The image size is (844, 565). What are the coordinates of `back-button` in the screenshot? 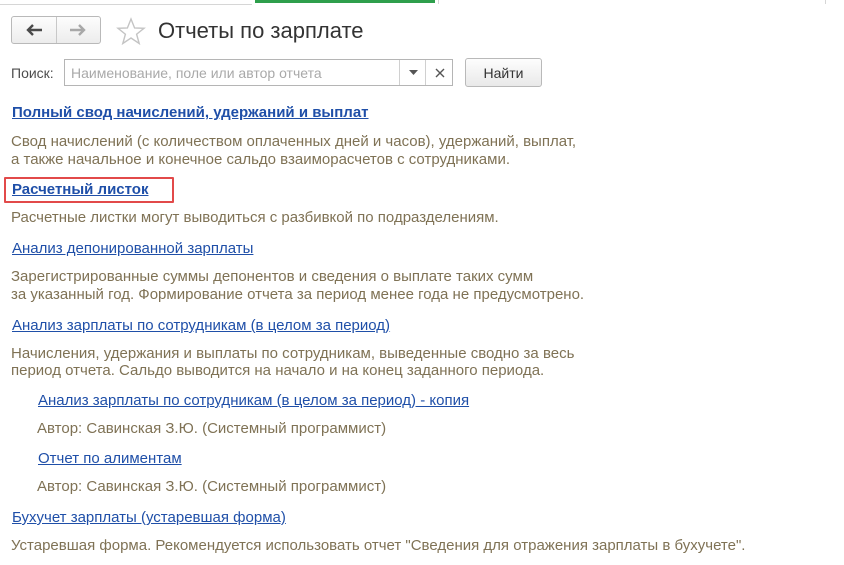 It's located at (34, 30).